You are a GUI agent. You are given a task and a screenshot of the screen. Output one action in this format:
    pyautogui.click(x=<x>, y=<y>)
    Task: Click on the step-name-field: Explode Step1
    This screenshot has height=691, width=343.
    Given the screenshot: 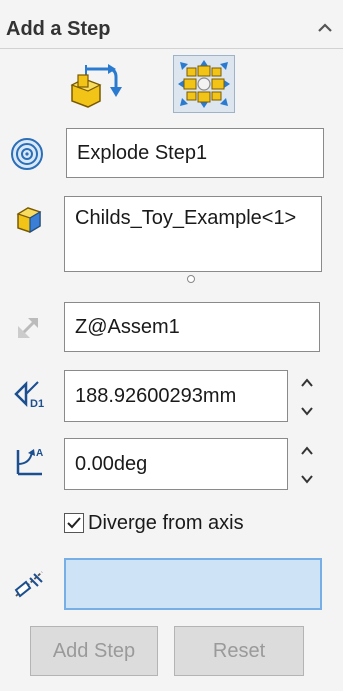 What is the action you would take?
    pyautogui.click(x=195, y=153)
    